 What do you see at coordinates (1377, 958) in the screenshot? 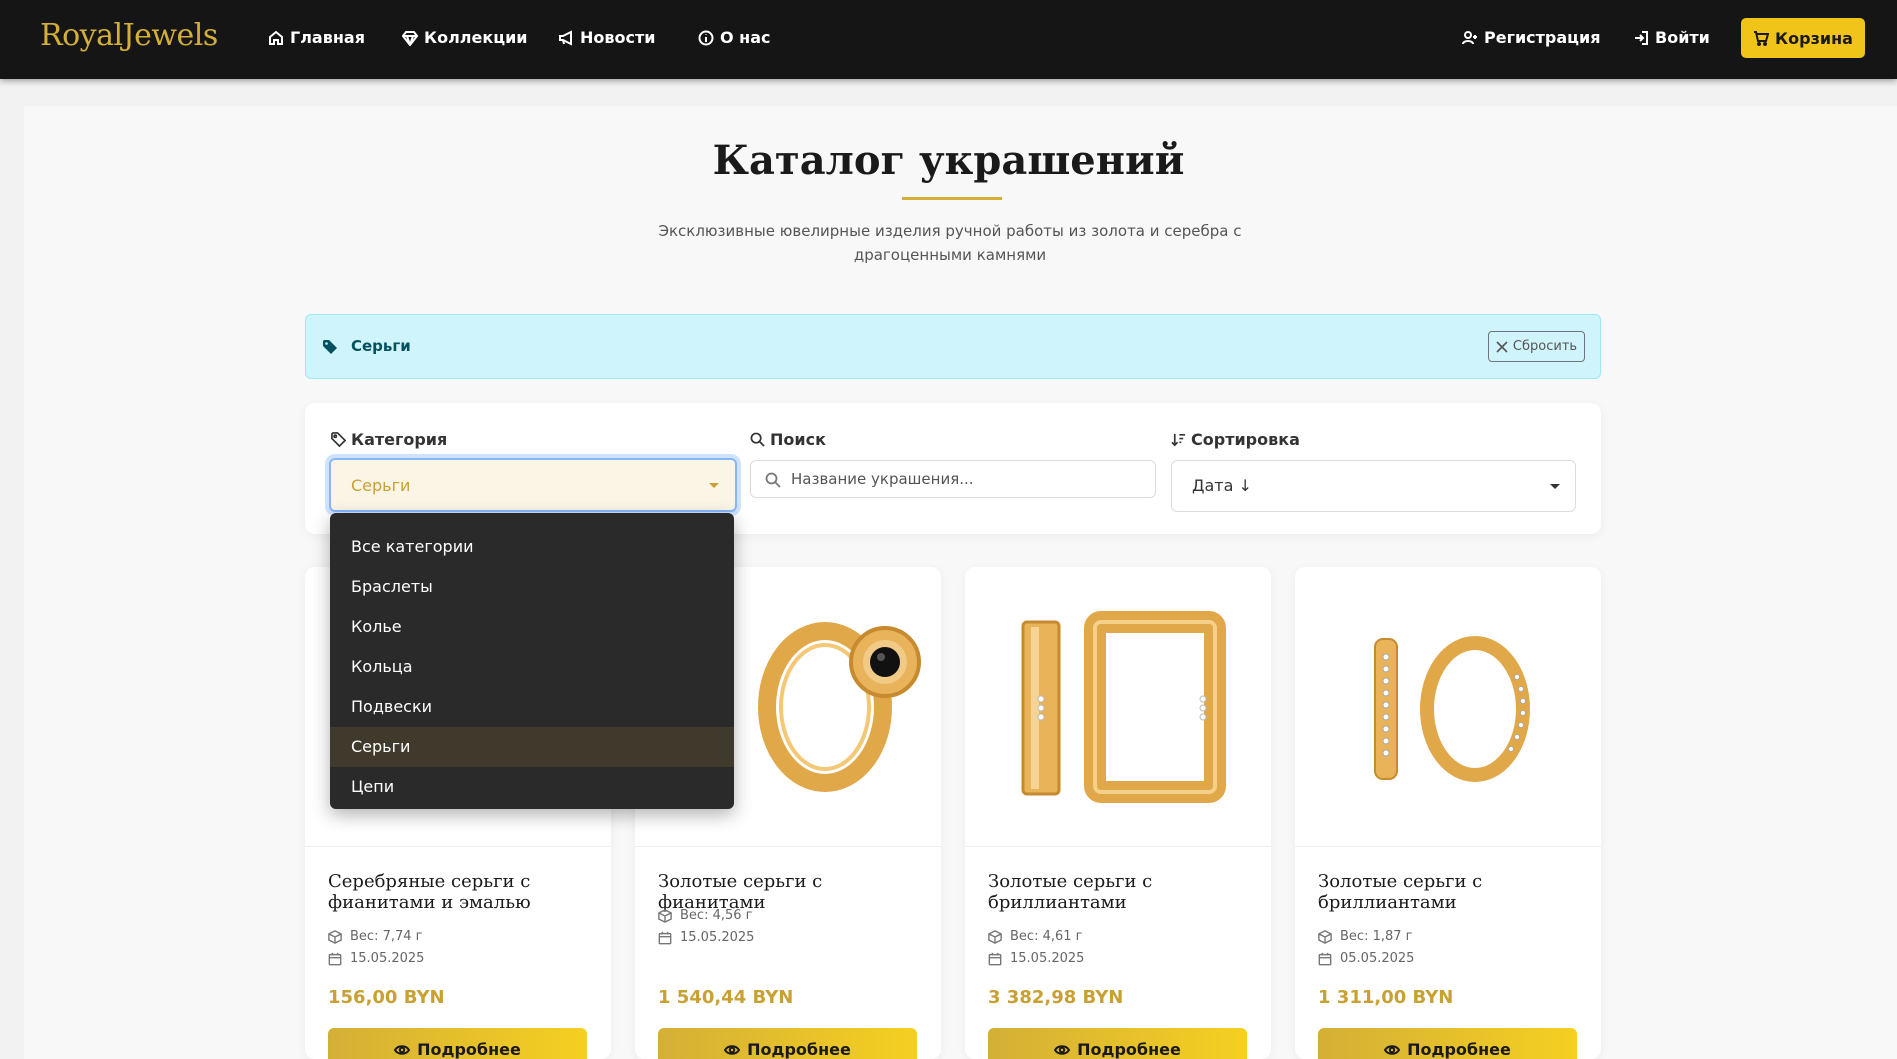
I see `product-date-text: 05.05.2025` at bounding box center [1377, 958].